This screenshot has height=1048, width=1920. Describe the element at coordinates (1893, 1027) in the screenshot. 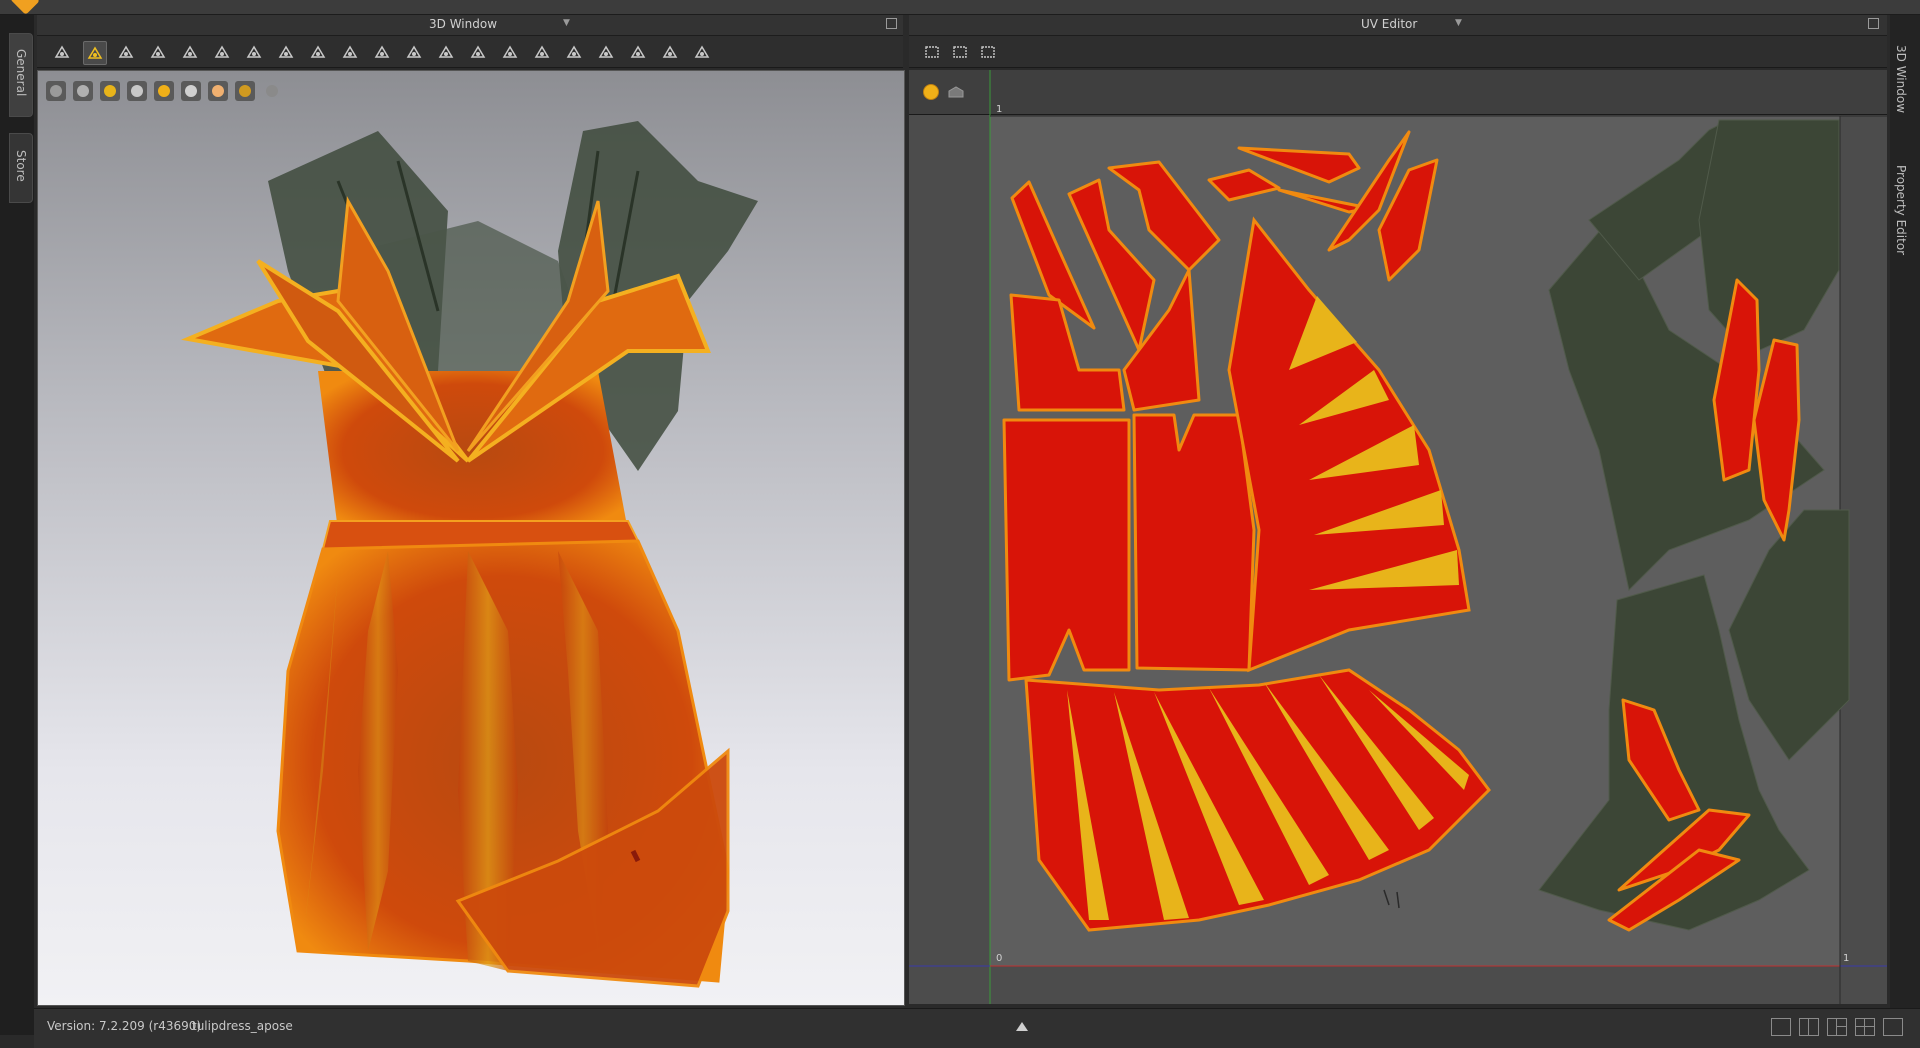

I see `reset-view-icon` at that location.